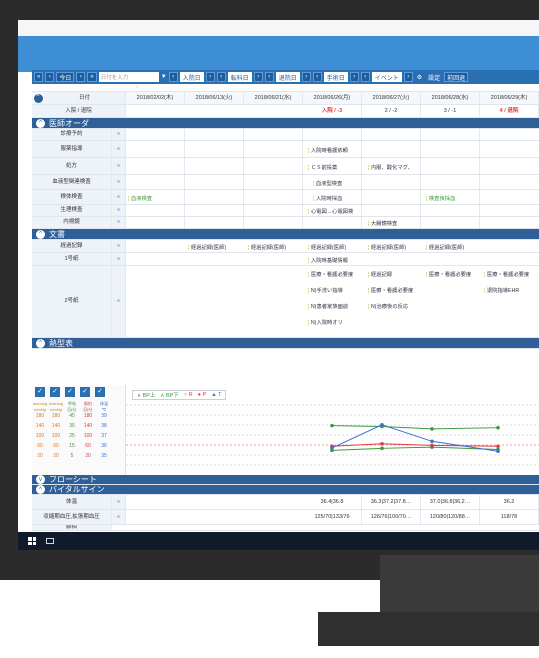 The image size is (539, 658). What do you see at coordinates (81, 77) in the screenshot?
I see `next-button: ›` at bounding box center [81, 77].